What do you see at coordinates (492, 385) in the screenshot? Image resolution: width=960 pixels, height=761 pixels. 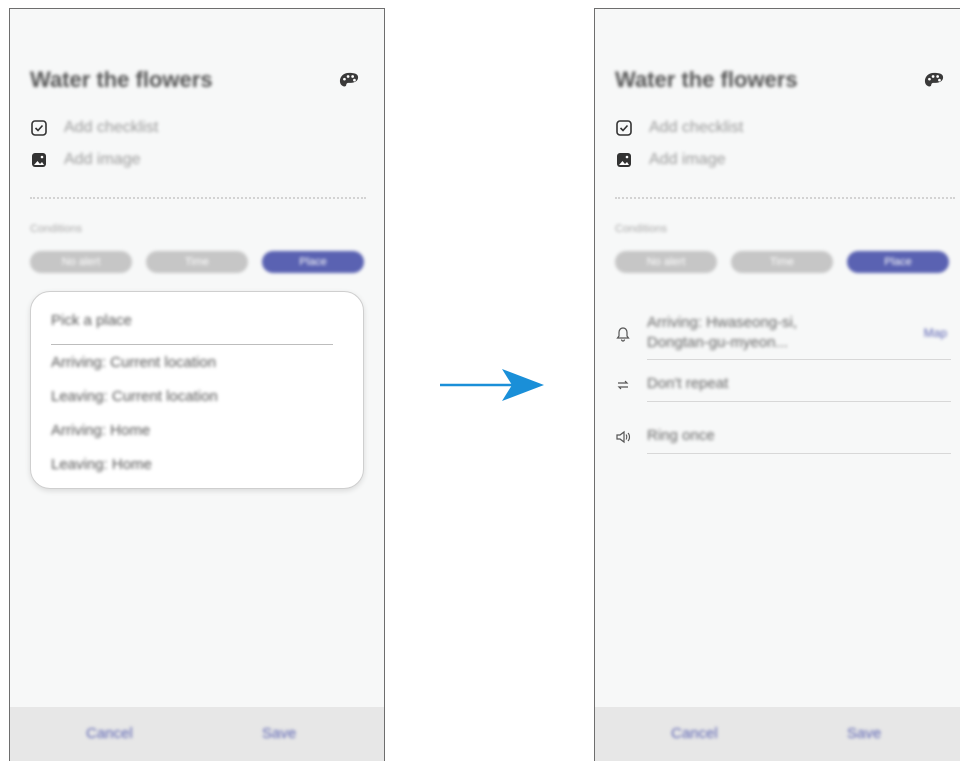 I see `transition-arrow-icon` at bounding box center [492, 385].